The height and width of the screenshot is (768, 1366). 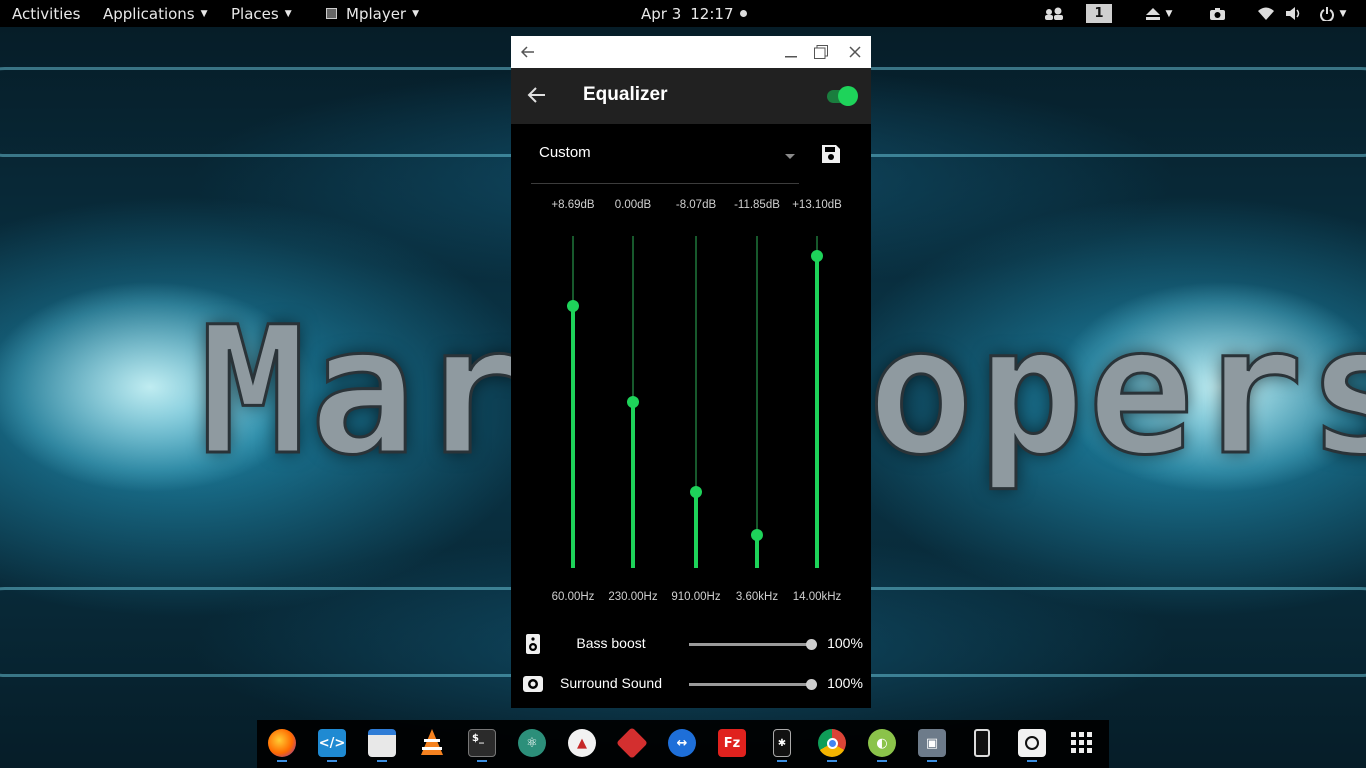 I want to click on workspace-number: 1, so click(x=1099, y=13).